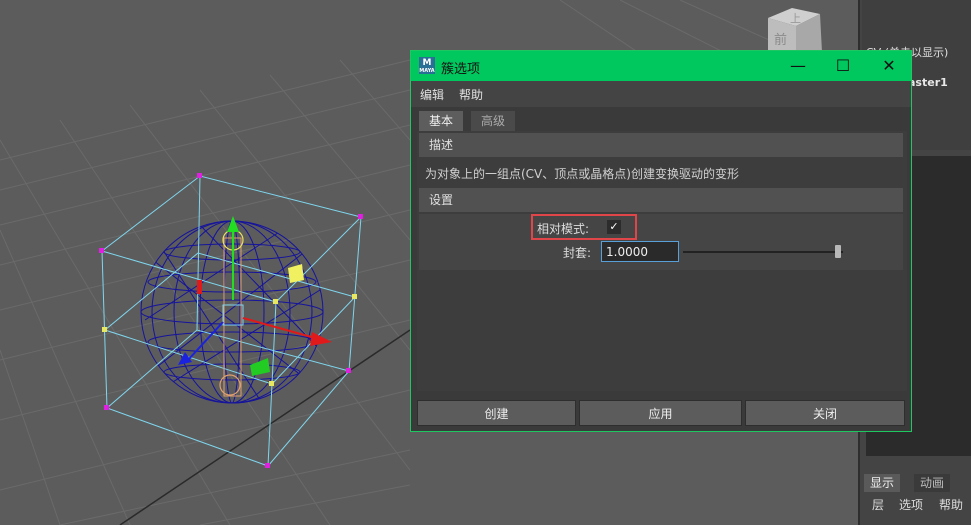 Image resolution: width=971 pixels, height=525 pixels. I want to click on apply-button: 应用, so click(660, 413).